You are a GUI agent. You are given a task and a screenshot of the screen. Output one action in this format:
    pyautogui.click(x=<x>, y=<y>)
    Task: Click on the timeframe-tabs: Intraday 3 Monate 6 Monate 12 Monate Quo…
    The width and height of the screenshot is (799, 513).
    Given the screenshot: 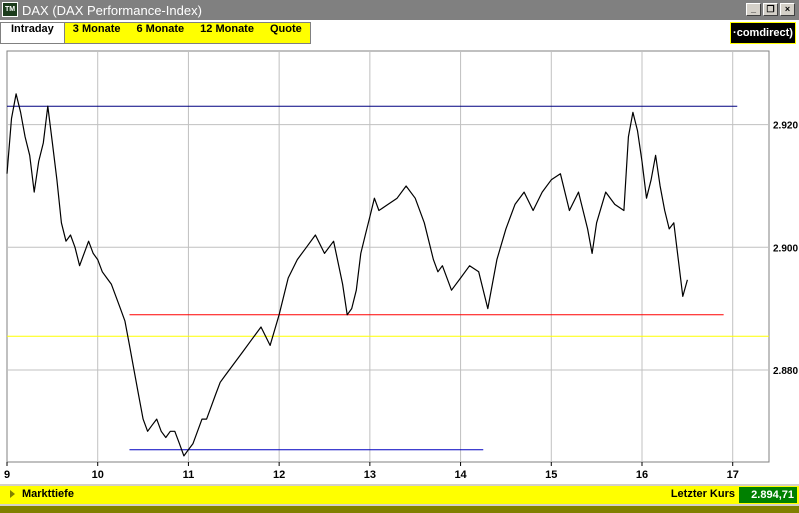 What is the action you would take?
    pyautogui.click(x=155, y=33)
    